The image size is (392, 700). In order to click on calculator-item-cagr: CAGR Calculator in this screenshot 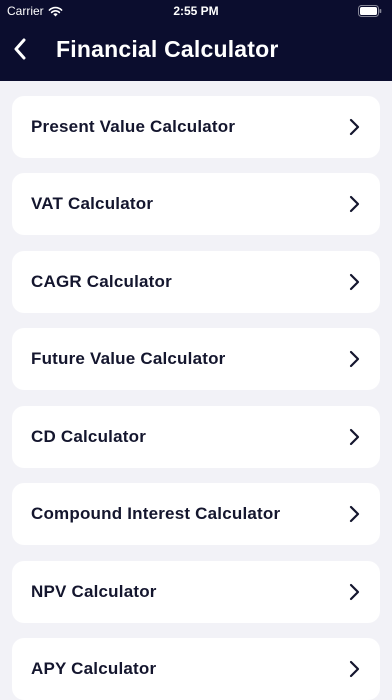, I will do `click(196, 282)`.